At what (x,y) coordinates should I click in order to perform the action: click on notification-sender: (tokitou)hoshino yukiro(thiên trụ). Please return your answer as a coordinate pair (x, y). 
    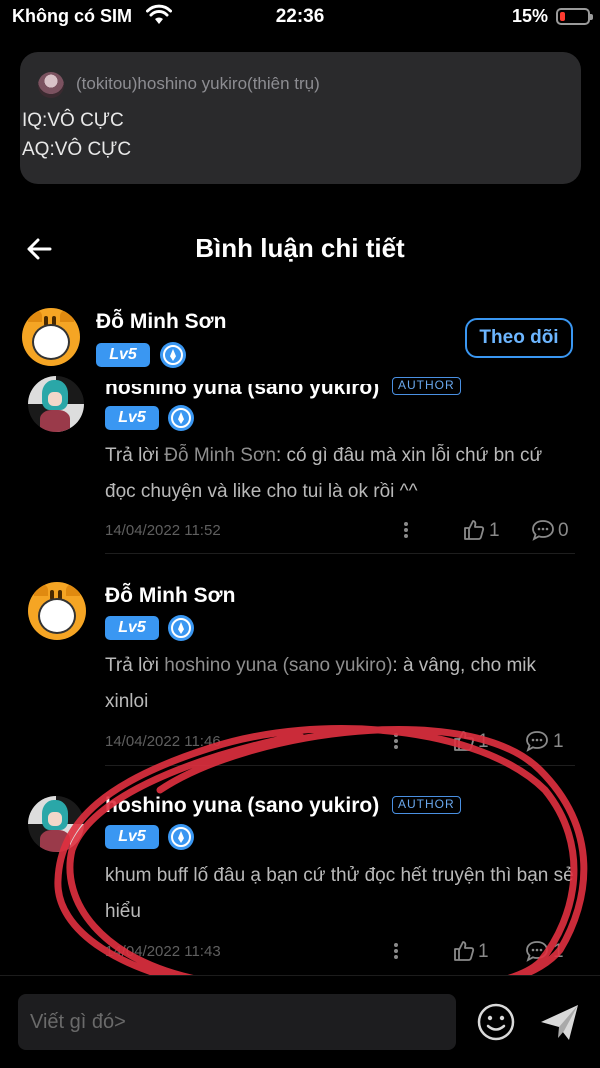
    Looking at the image, I should click on (198, 83).